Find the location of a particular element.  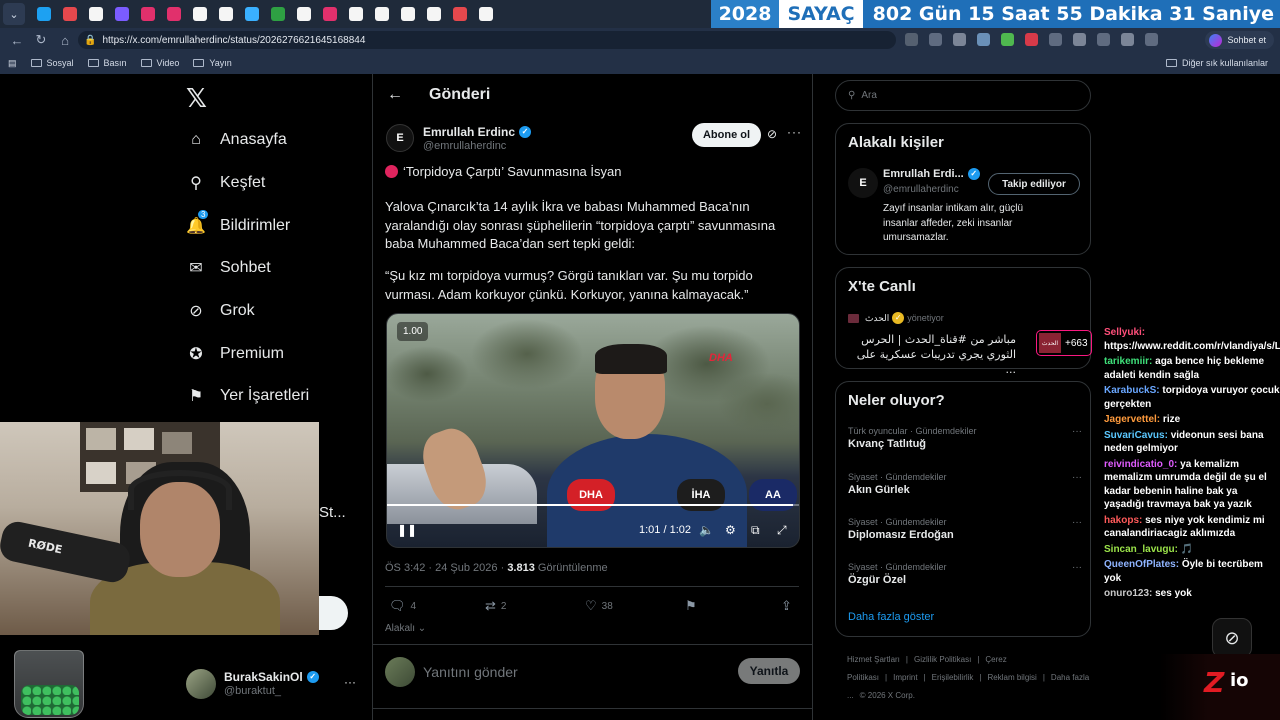

reply-input: Yanıtını gönder is located at coordinates (470, 672).